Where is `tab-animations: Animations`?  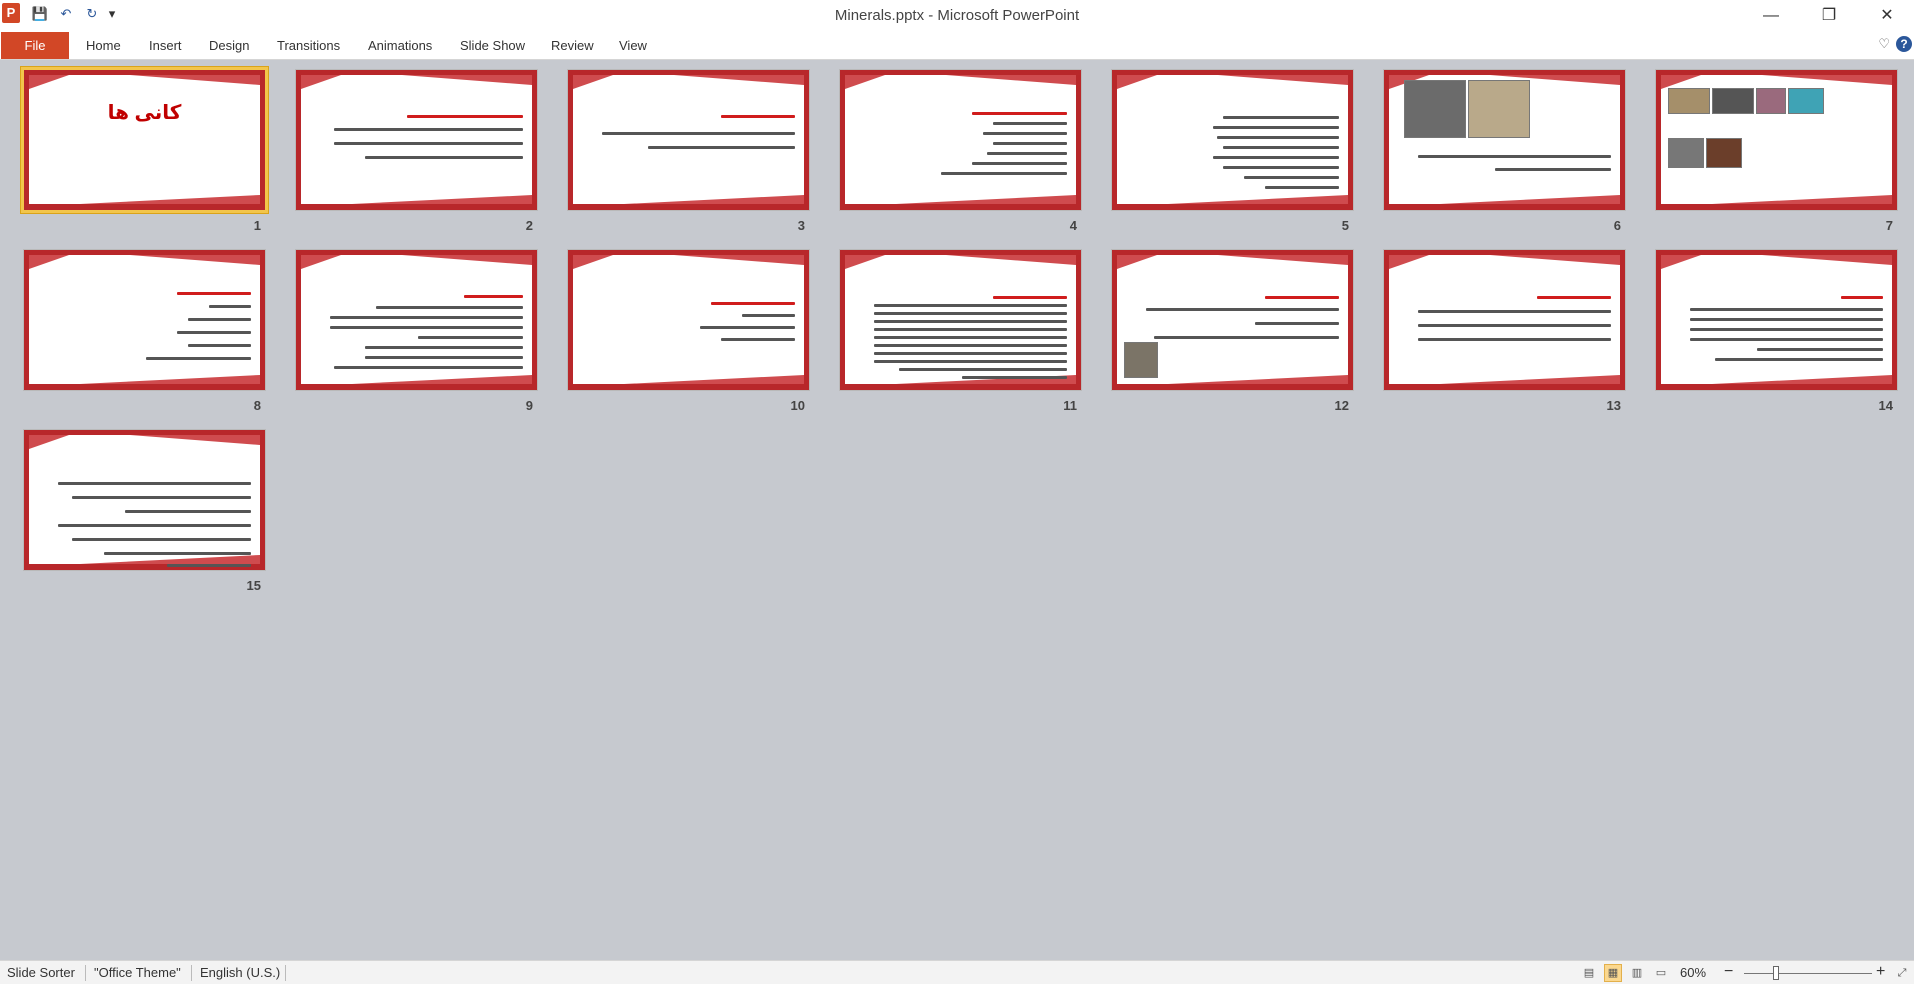
tab-animations: Animations is located at coordinates (400, 45).